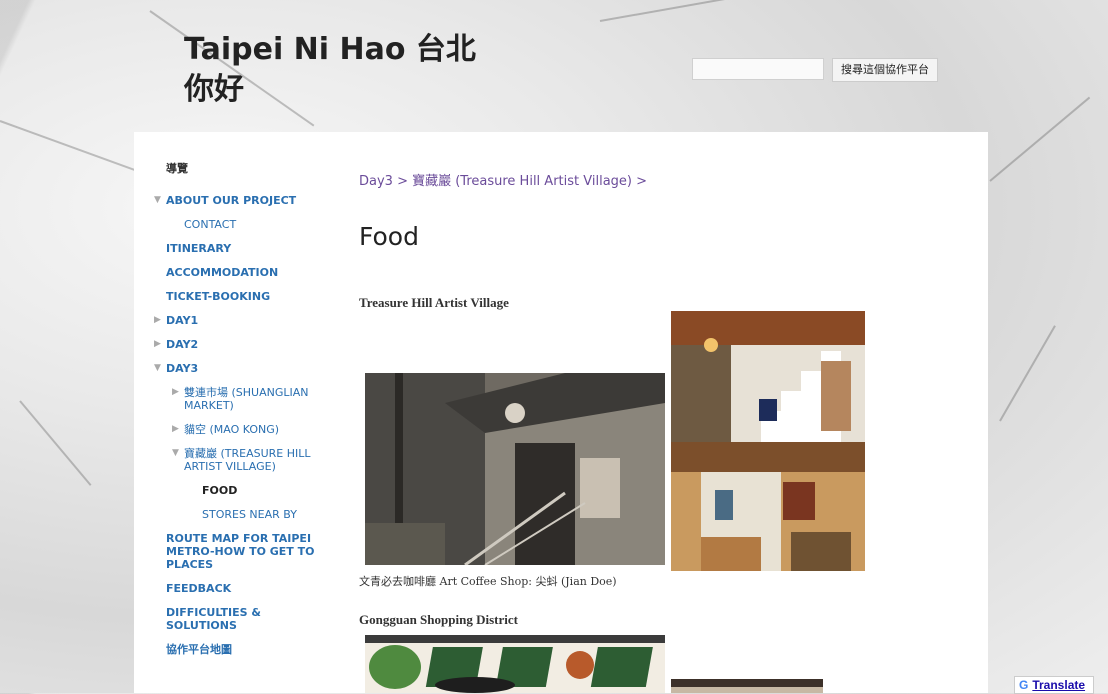 Image resolution: width=1108 pixels, height=694 pixels. I want to click on sidebar-item-contact: CONTACT, so click(255, 224).